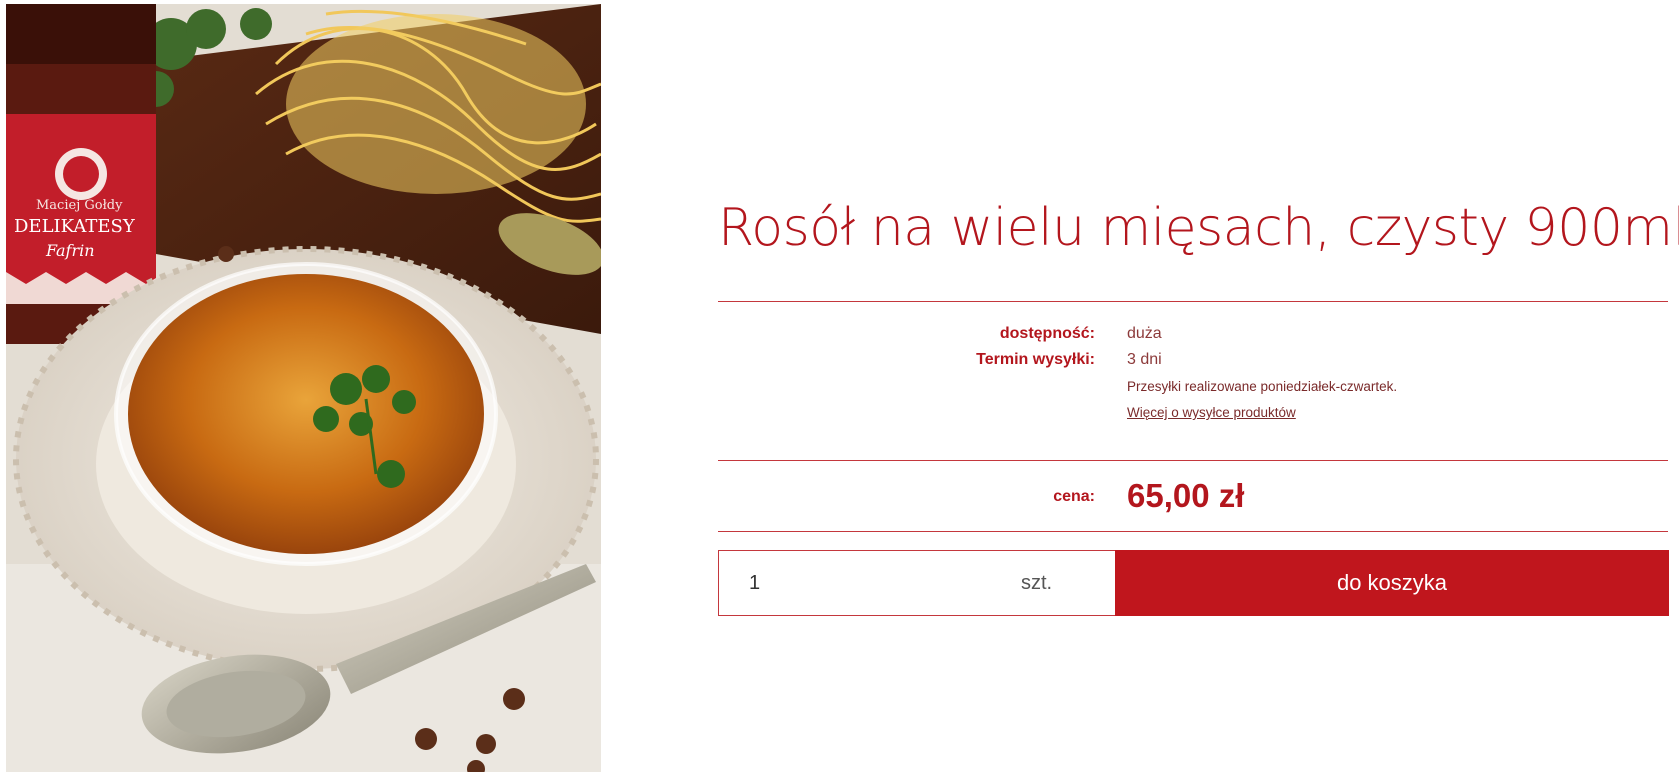 This screenshot has height=780, width=1679. I want to click on shipping-info-link: Więcej o wysyłce produktów, so click(1211, 413).